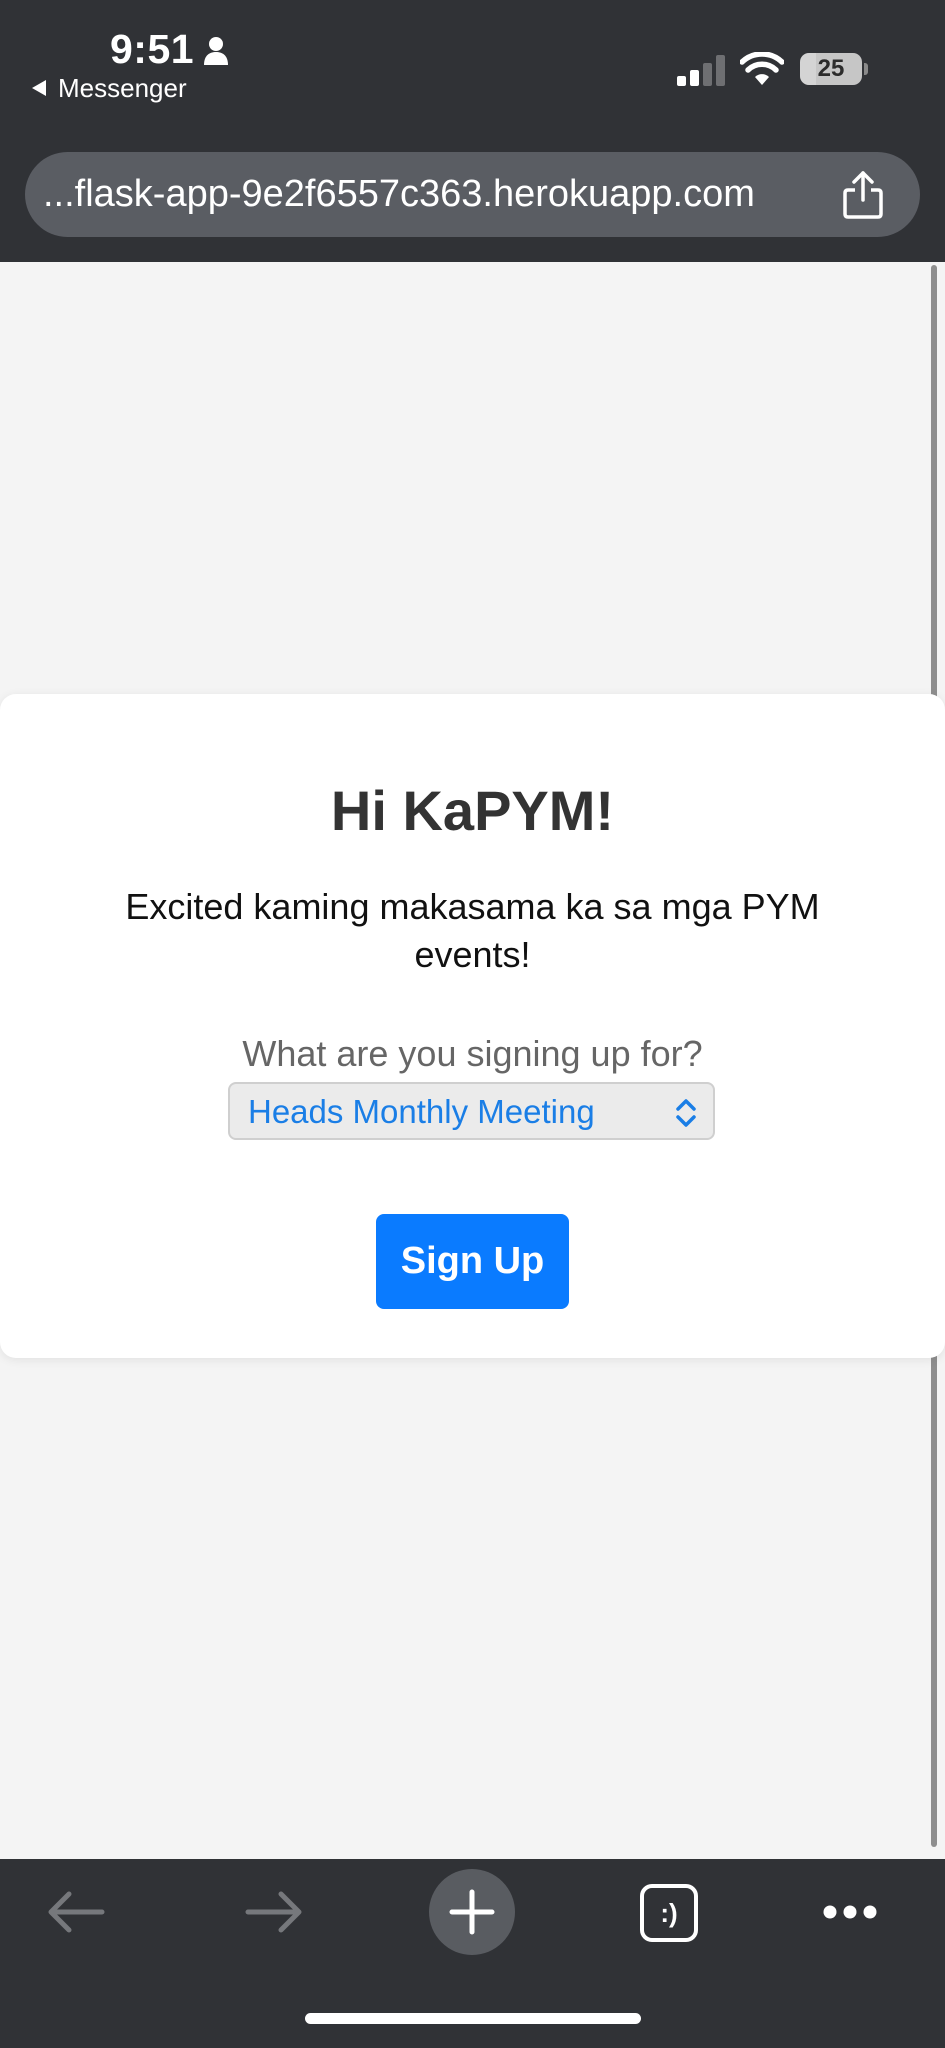  What do you see at coordinates (701, 70) in the screenshot?
I see `cellular-signal-icon` at bounding box center [701, 70].